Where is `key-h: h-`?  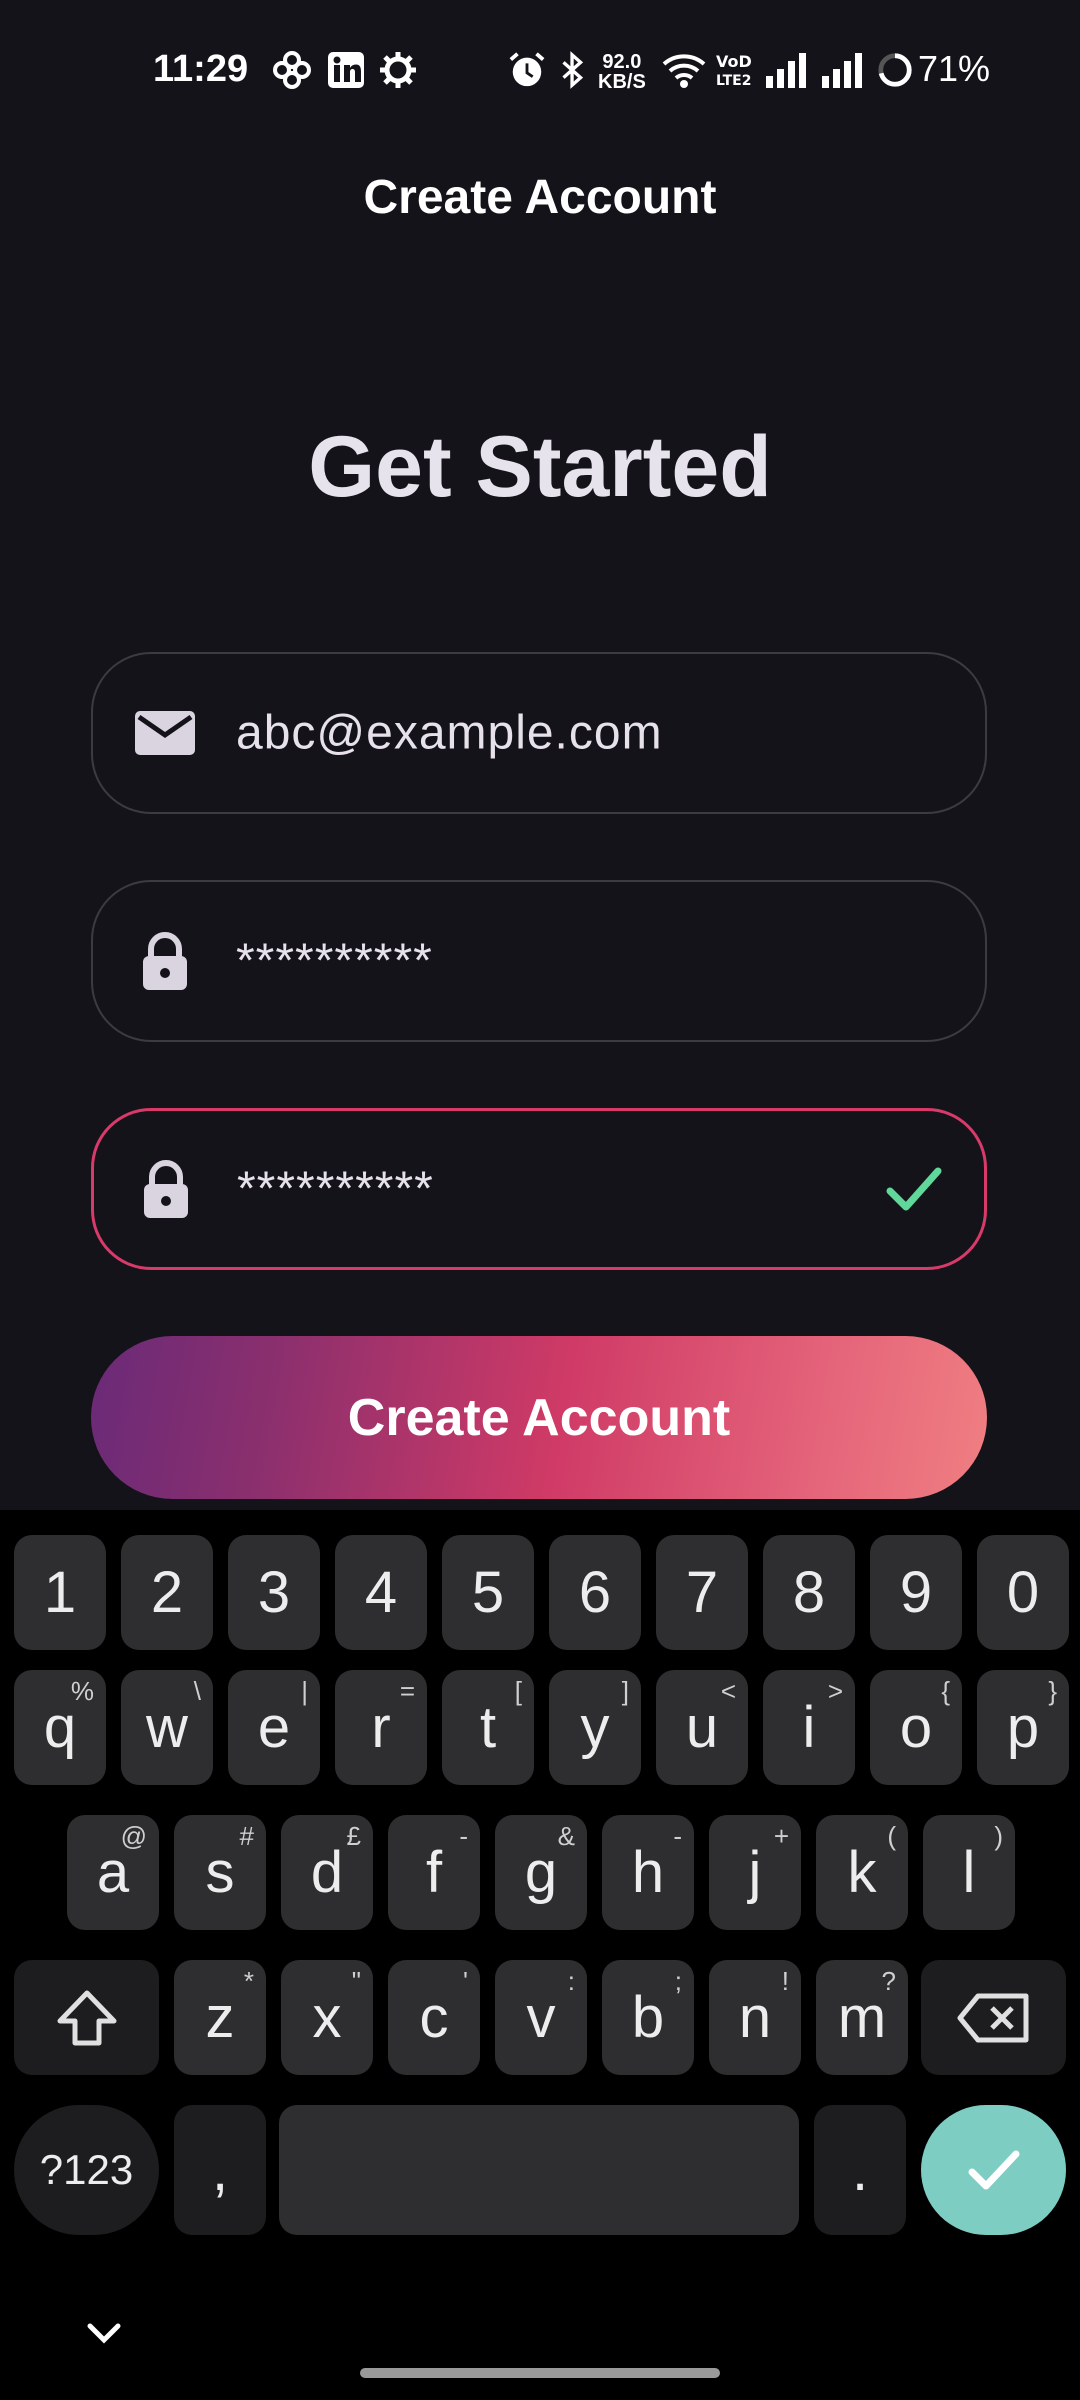 key-h: h- is located at coordinates (648, 1872).